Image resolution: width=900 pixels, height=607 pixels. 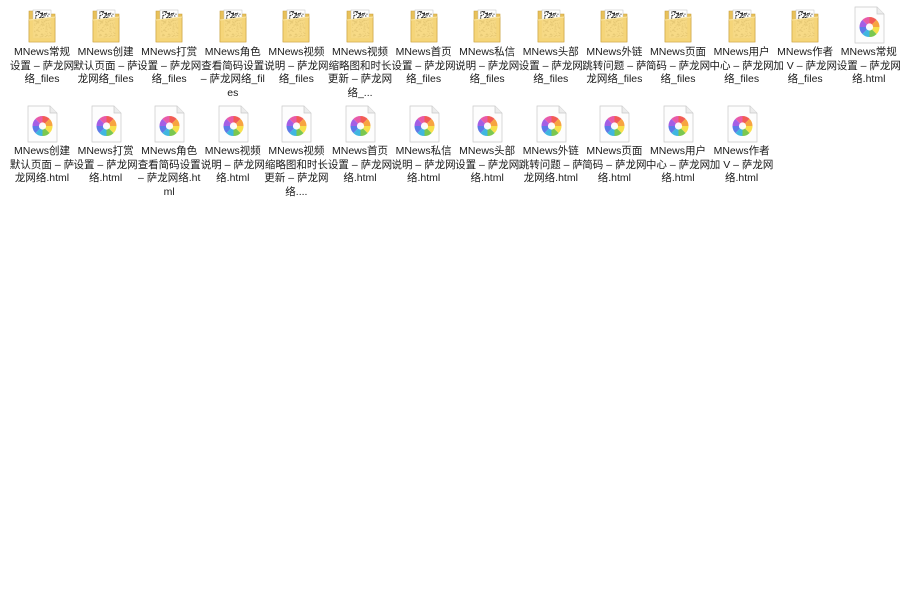 I want to click on file-name-label: MNews作者加 V – 萨龙网络.html, so click(x=741, y=164).